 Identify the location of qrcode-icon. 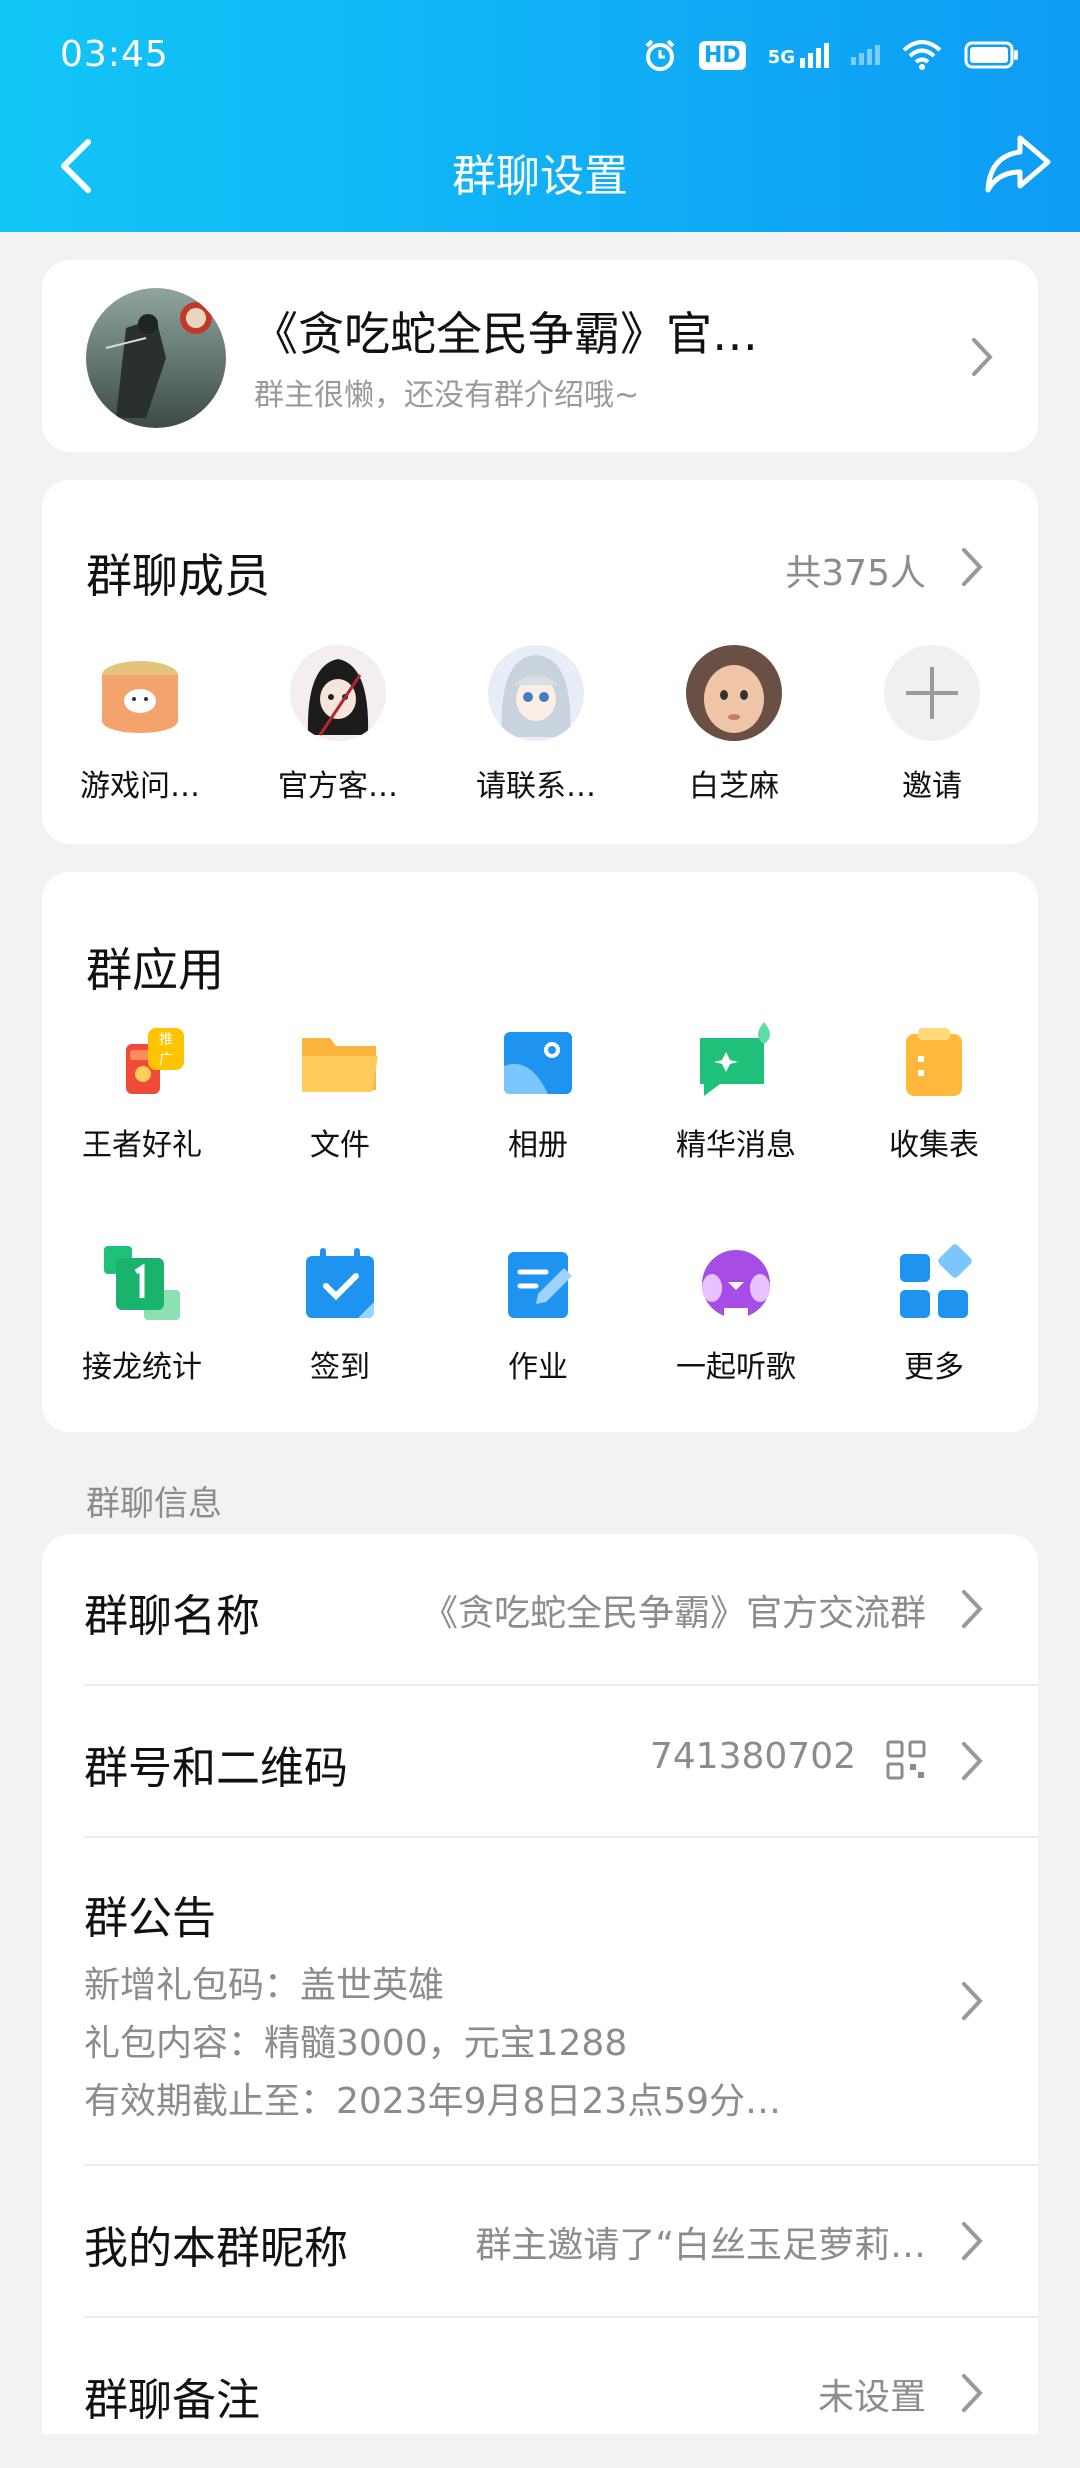
(906, 1760).